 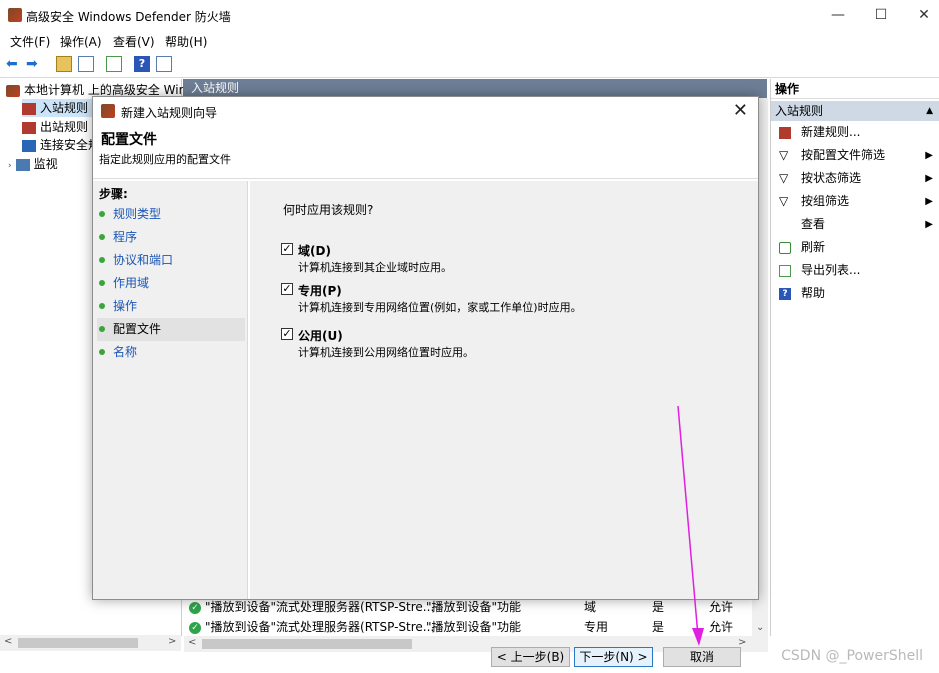 What do you see at coordinates (131, 283) in the screenshot?
I see `step-label: 作用域` at bounding box center [131, 283].